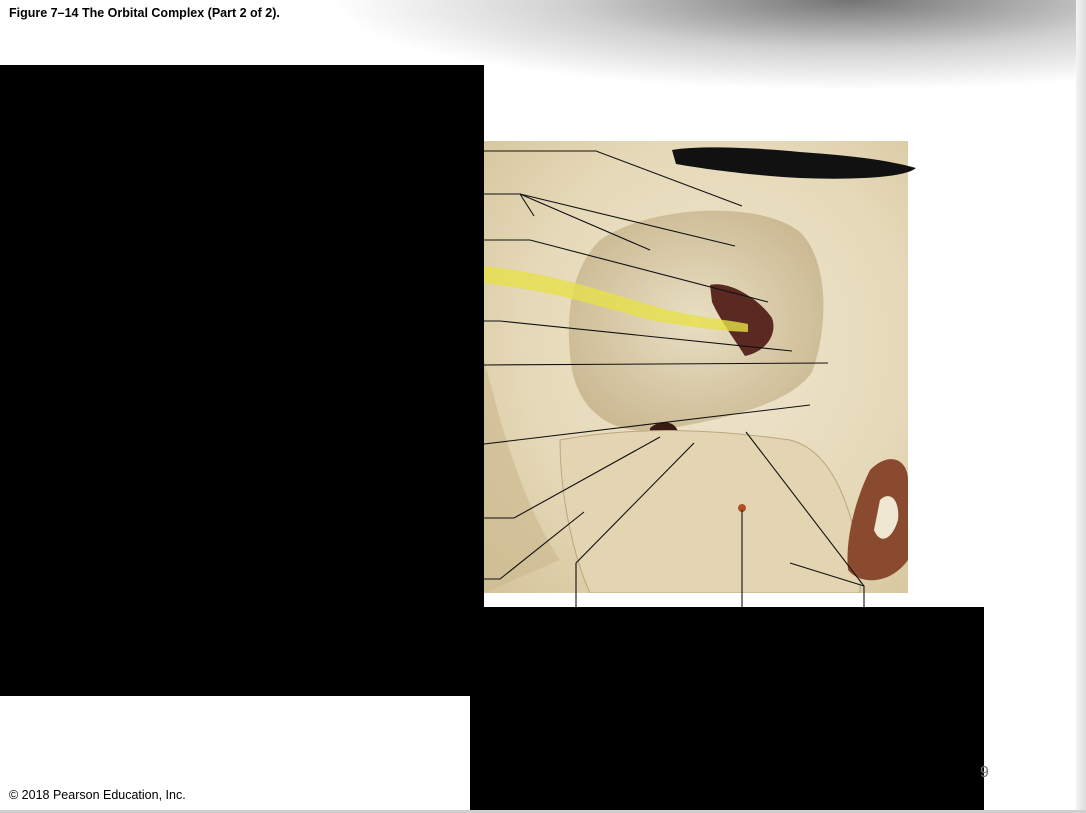  What do you see at coordinates (727, 710) in the screenshot?
I see `redaction-block-bottom` at bounding box center [727, 710].